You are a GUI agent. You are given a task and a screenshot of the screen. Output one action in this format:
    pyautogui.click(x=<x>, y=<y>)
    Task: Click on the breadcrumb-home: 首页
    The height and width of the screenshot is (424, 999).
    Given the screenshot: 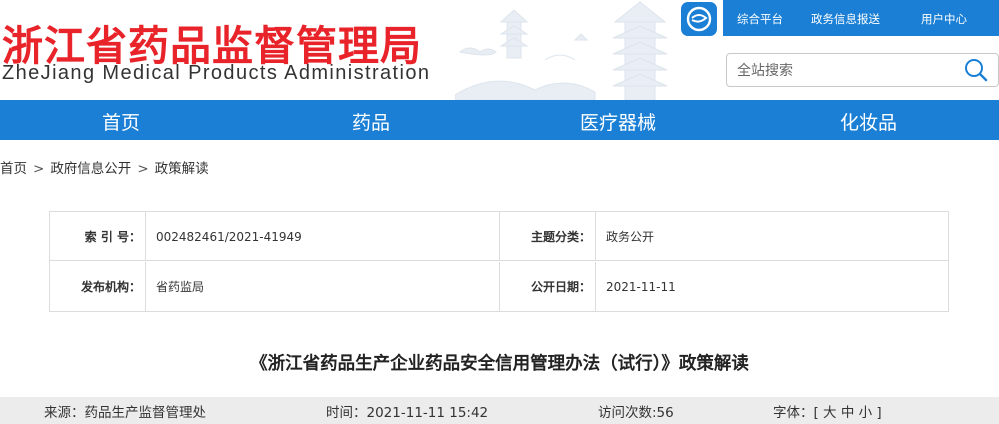 What is the action you would take?
    pyautogui.click(x=13, y=167)
    